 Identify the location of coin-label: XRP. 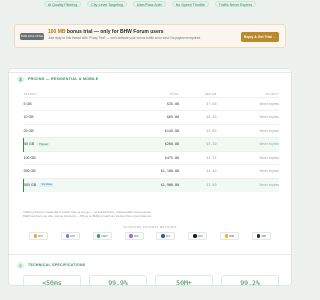
(264, 236).